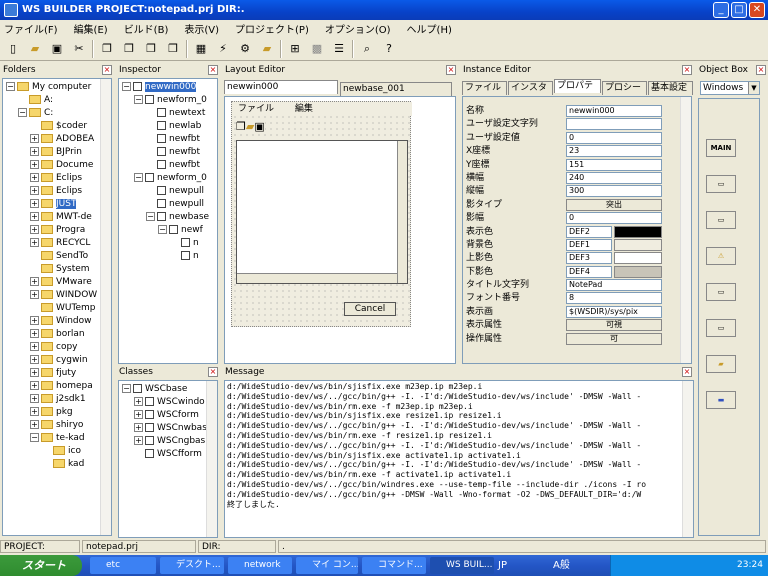 The image size is (768, 576). What do you see at coordinates (614, 311) in the screenshot?
I see `property-value: $(WSDIR)/sys/pix` at bounding box center [614, 311].